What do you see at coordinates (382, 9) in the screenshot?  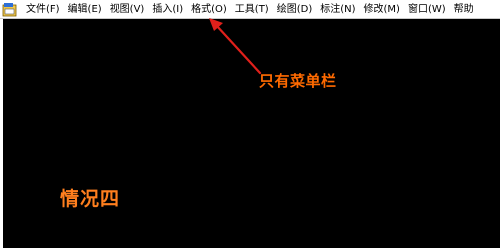 I see `menu-modify: 修改(M)` at bounding box center [382, 9].